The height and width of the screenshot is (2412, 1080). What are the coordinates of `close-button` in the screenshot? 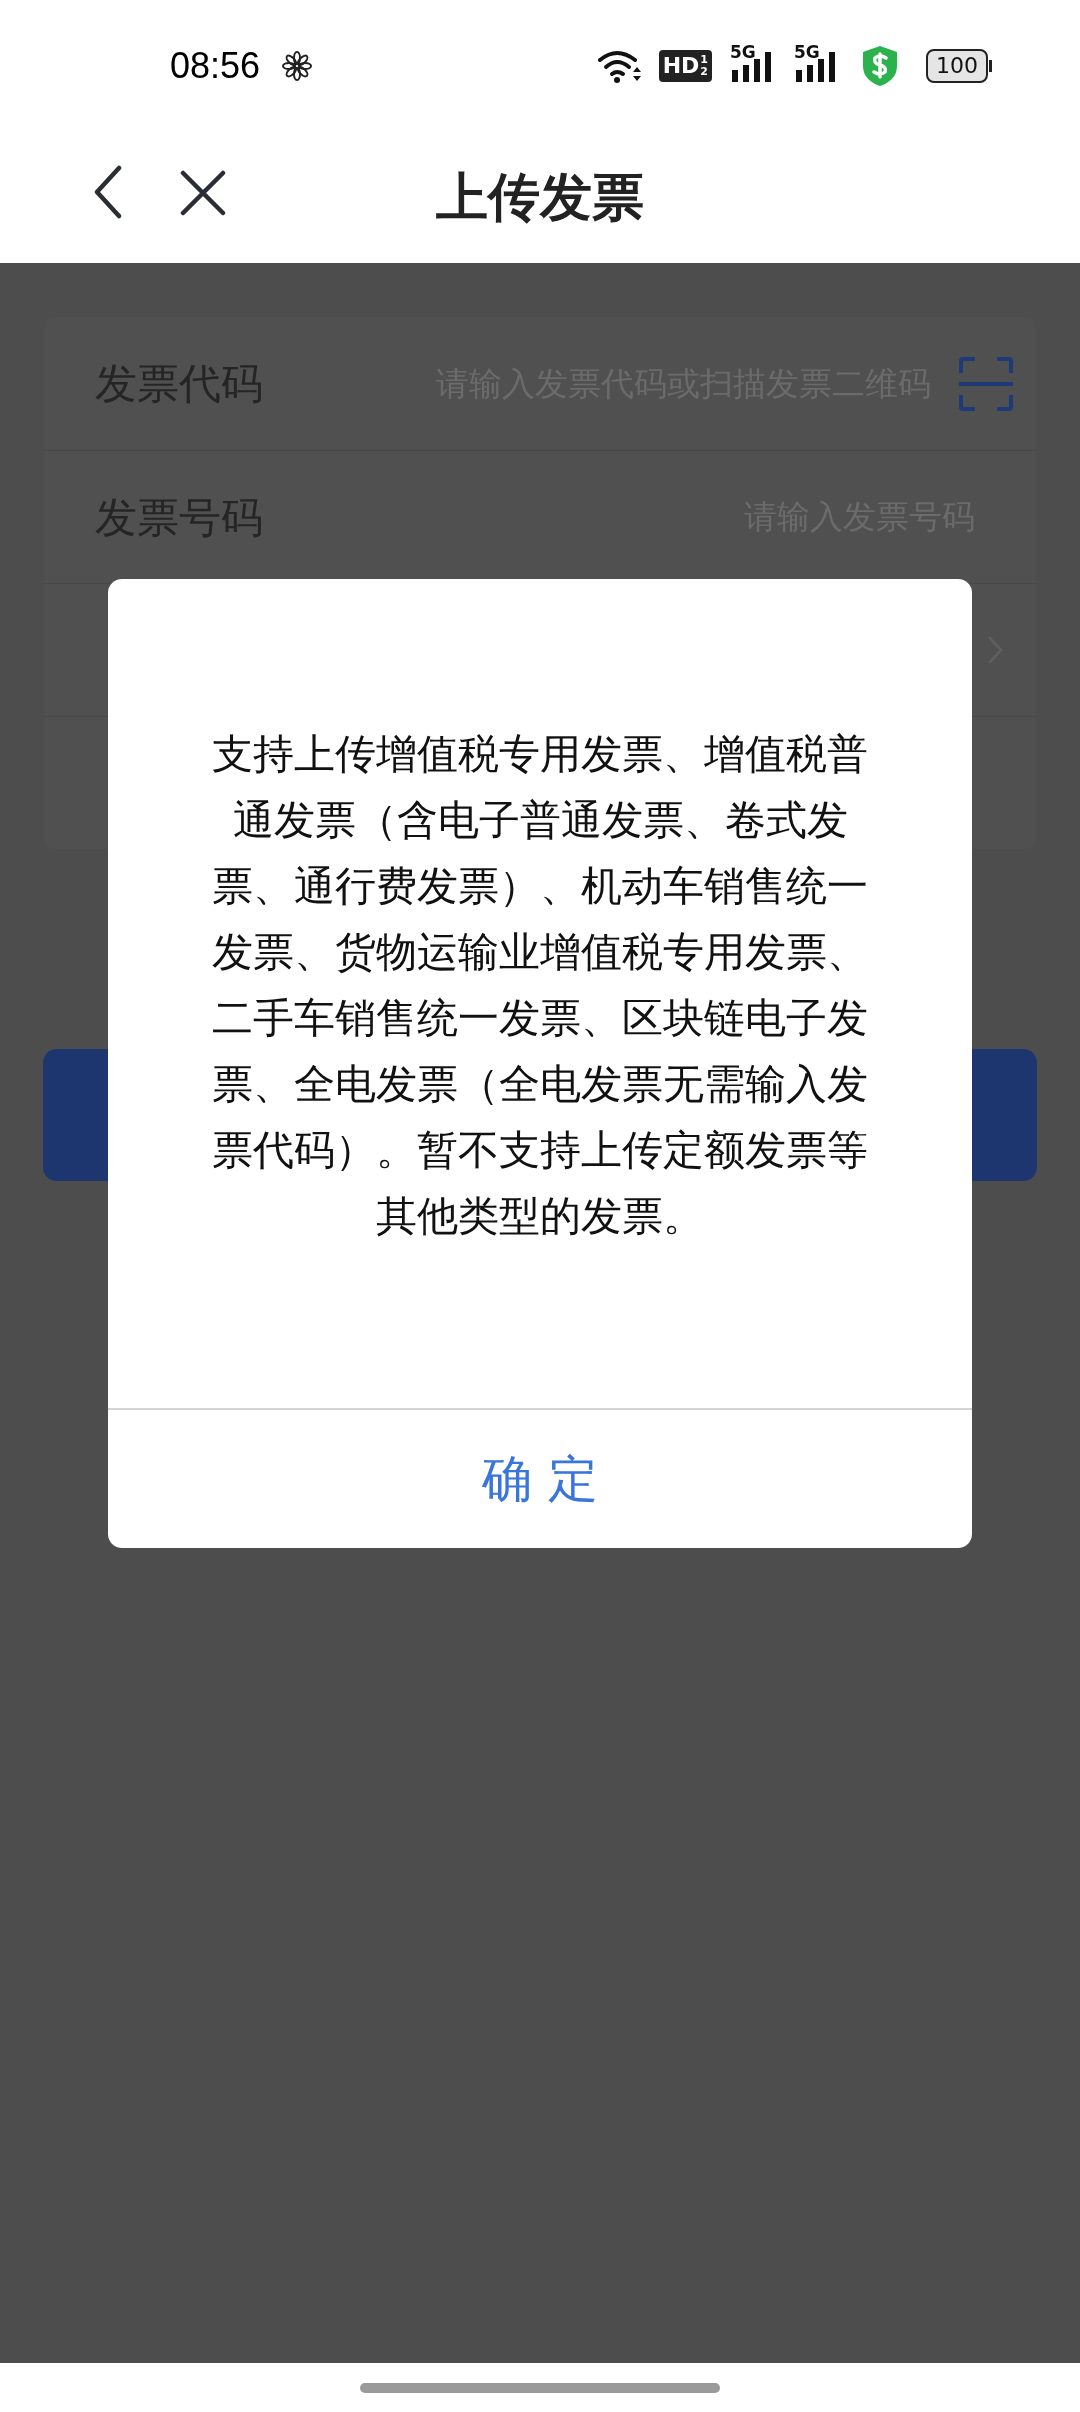 It's located at (203, 193).